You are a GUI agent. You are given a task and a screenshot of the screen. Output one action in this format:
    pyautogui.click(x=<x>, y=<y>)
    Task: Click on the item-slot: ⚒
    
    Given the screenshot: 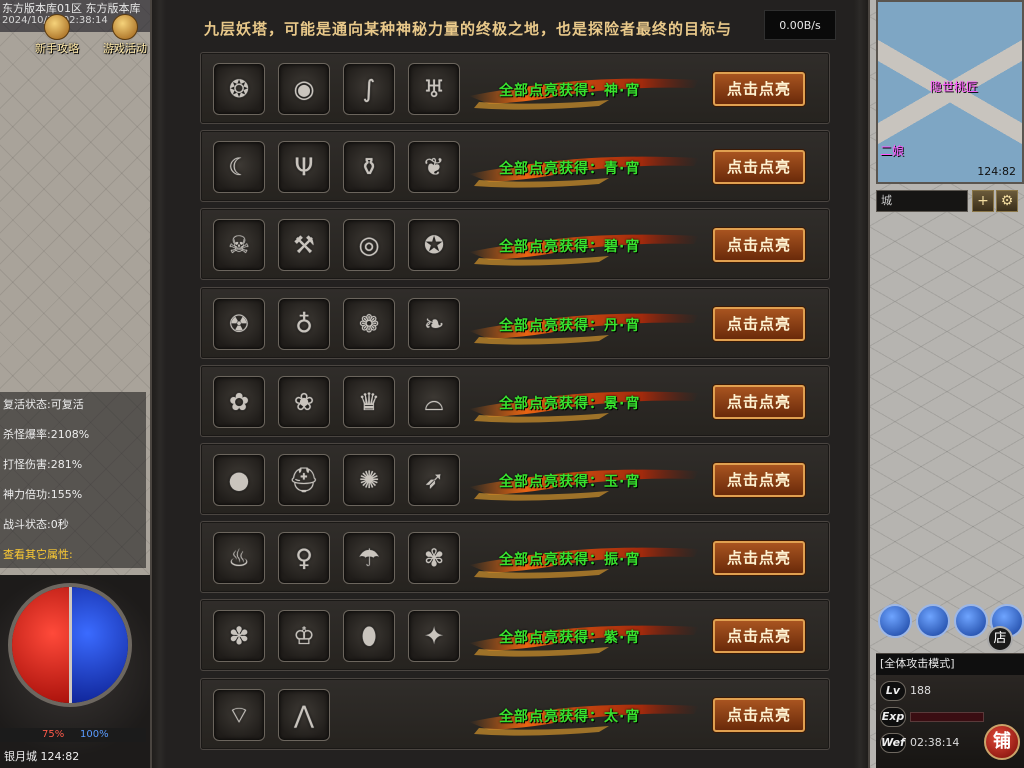 What is the action you would take?
    pyautogui.click(x=304, y=245)
    